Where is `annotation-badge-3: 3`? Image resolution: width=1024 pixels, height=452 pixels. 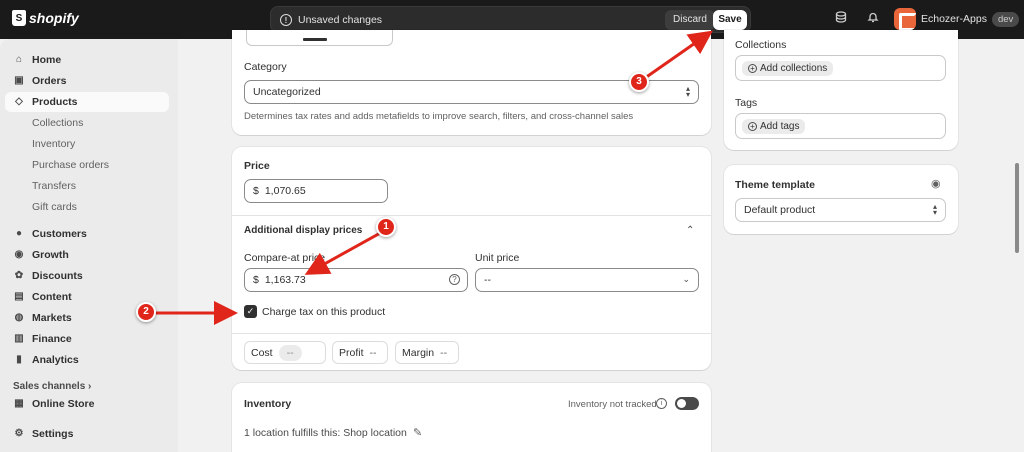 annotation-badge-3: 3 is located at coordinates (639, 82).